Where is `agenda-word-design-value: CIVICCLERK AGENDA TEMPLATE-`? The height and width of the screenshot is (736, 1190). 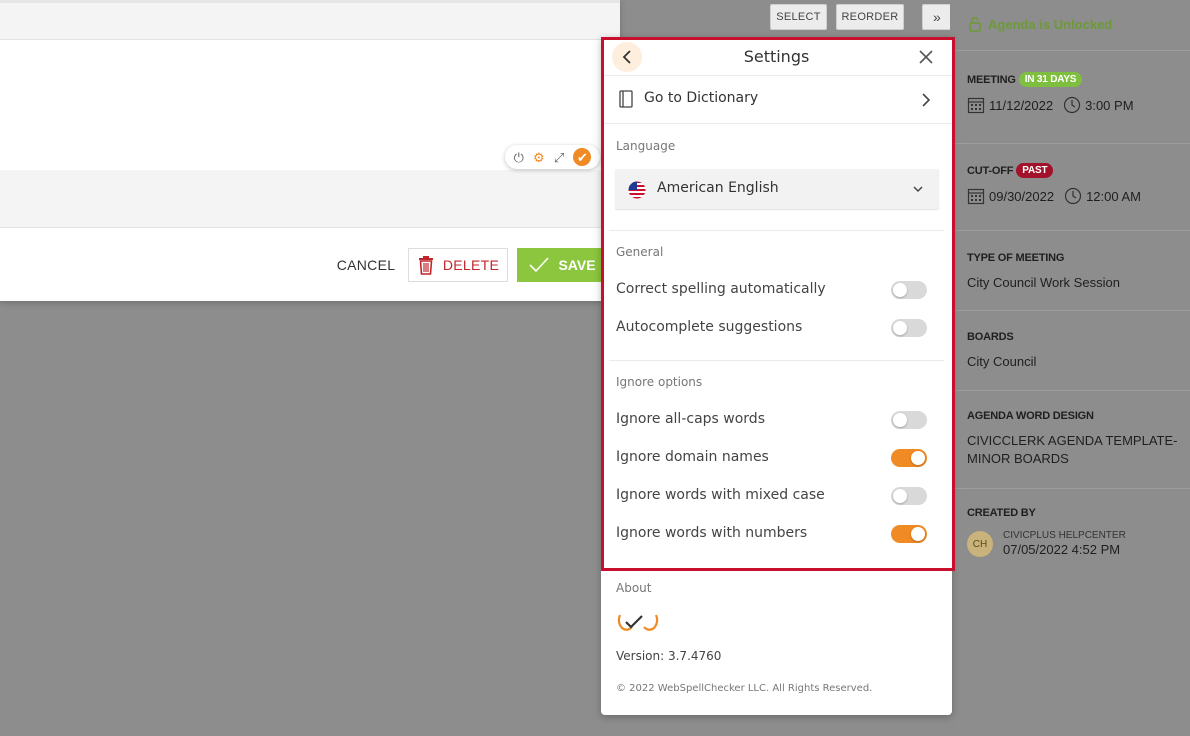 agenda-word-design-value: CIVICCLERK AGENDA TEMPLATE- is located at coordinates (1072, 440).